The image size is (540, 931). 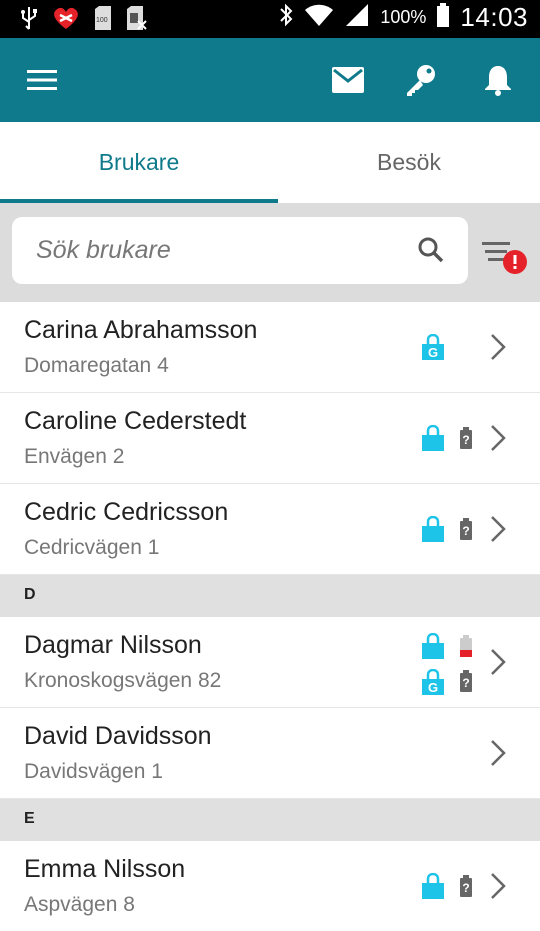 I want to click on list-item: Carina Abrahamsson Domaregatan 4 G, so click(x=270, y=347).